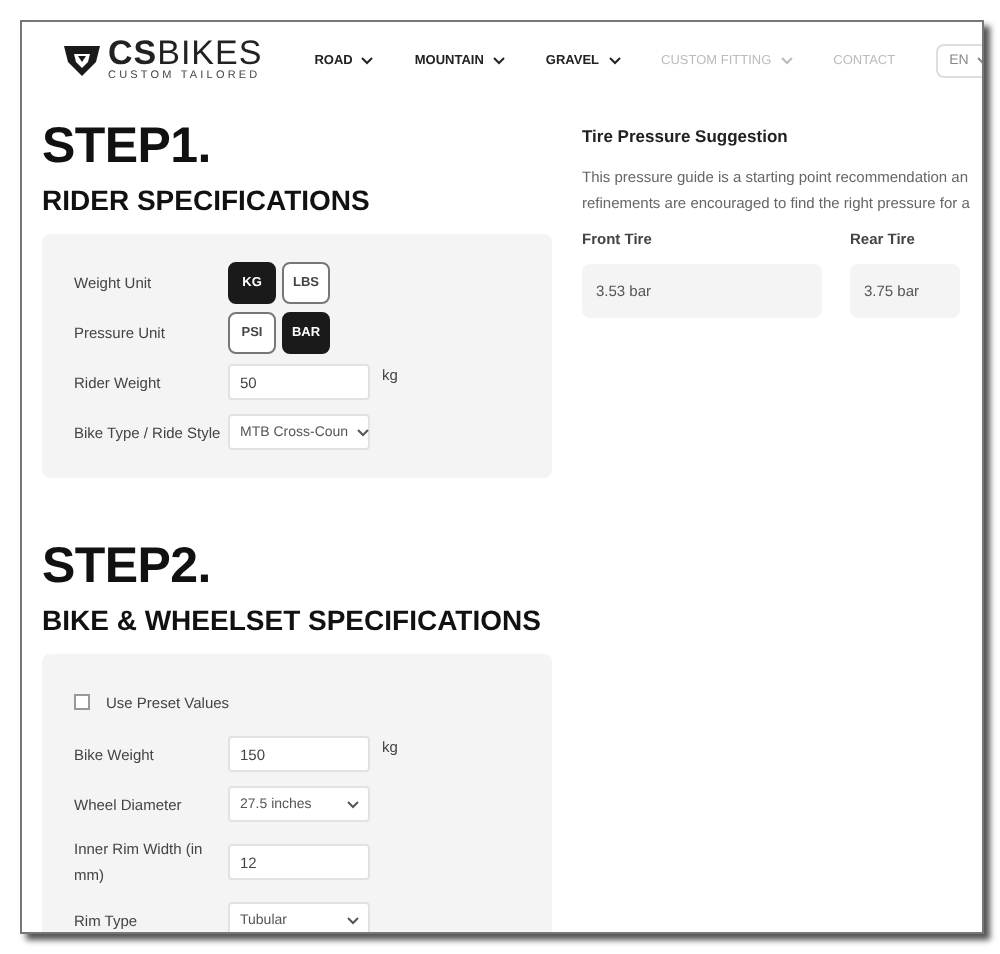 This screenshot has height=954, width=1000. Describe the element at coordinates (207, 200) in the screenshot. I see `section-title: RIDER SPECIFICATIONS` at that location.